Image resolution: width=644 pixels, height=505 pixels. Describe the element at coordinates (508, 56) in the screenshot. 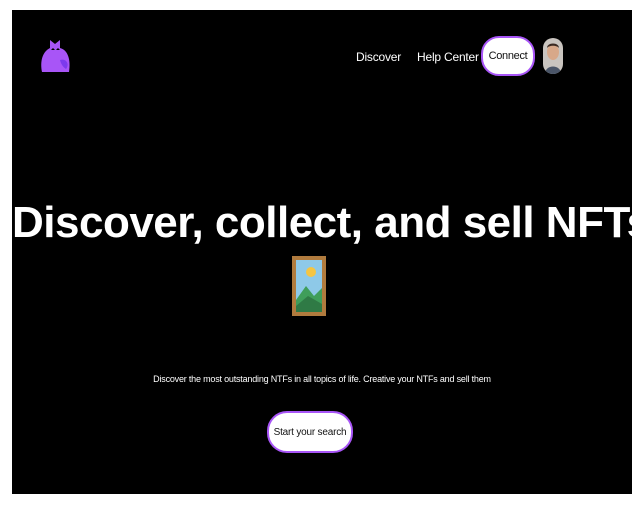

I see `connect-button: Connect` at that location.